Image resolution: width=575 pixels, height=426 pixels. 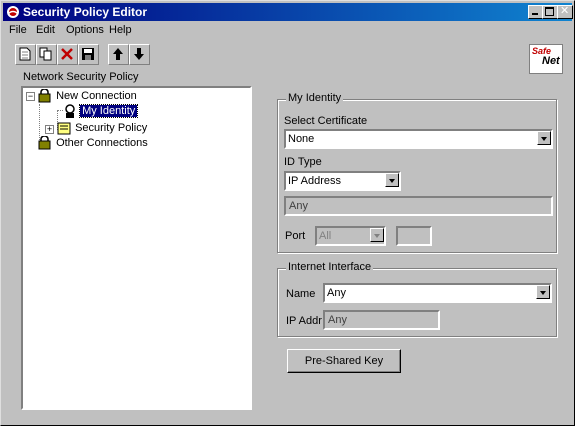 I want to click on tree-item-label: Security Policy, so click(x=111, y=128).